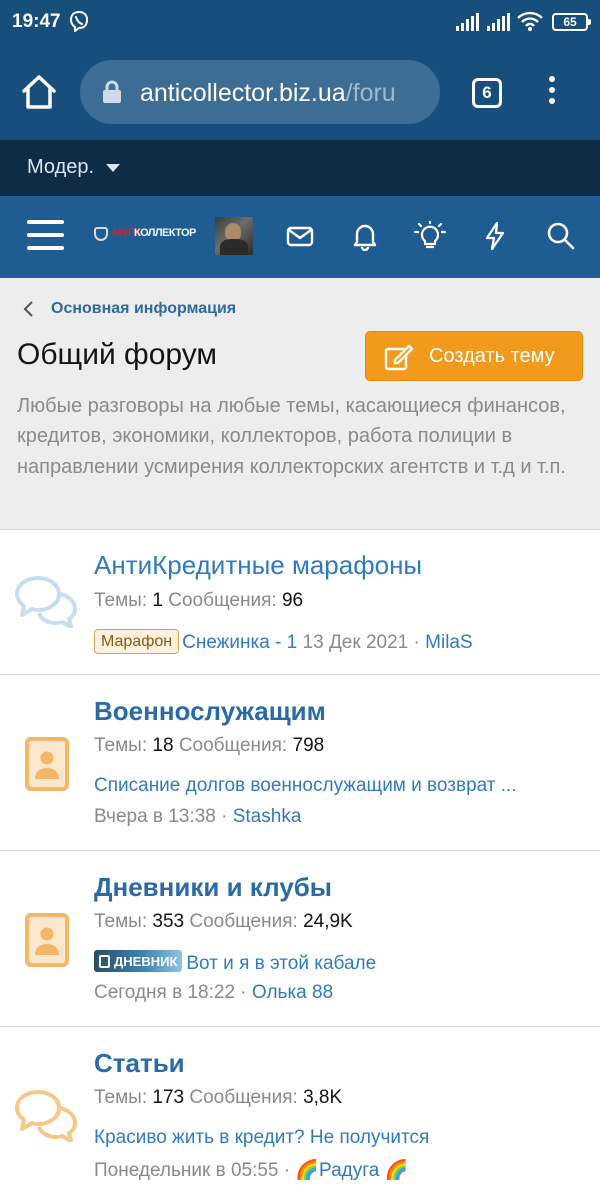 The height and width of the screenshot is (1200, 600). Describe the element at coordinates (165, 233) in the screenshot. I see `logo-kollektor-text: КОЛЛЕКТОР` at that location.